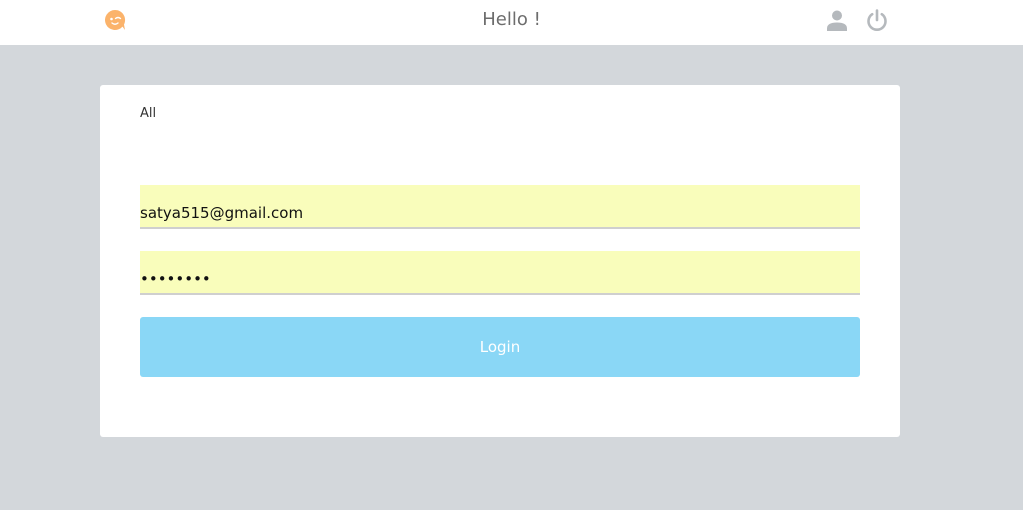 This screenshot has width=1023, height=510. What do you see at coordinates (500, 207) in the screenshot?
I see `email-field` at bounding box center [500, 207].